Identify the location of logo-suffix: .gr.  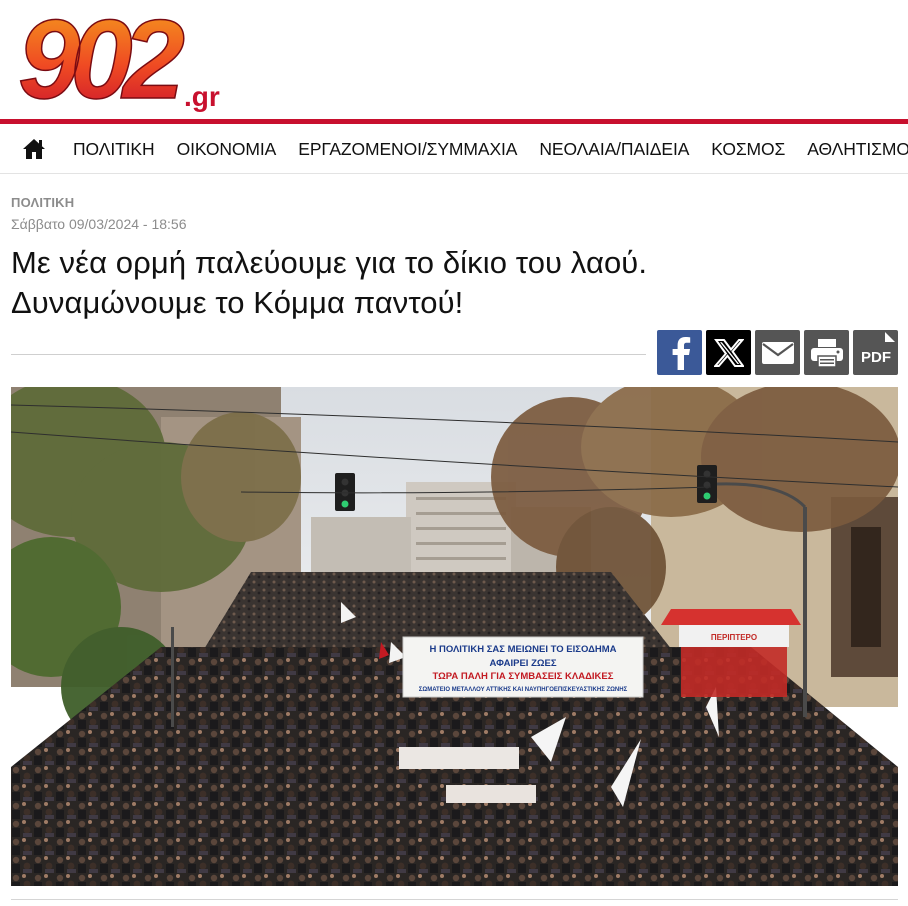
(202, 96).